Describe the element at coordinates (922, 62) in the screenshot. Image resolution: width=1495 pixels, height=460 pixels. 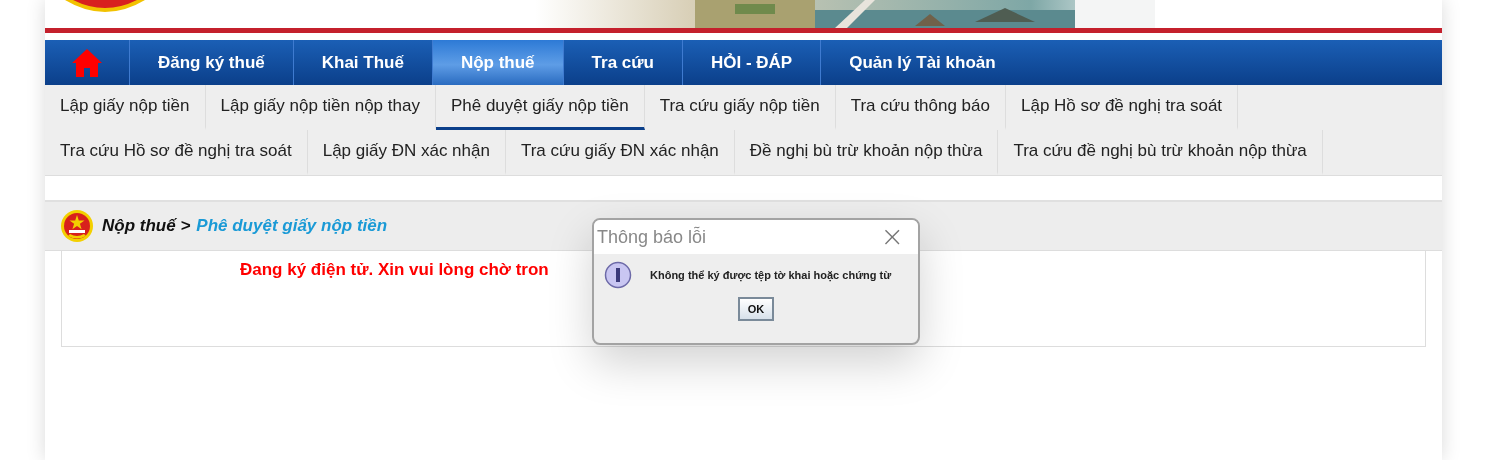
I see `menu-tab: Quản lý Tài khoản` at that location.